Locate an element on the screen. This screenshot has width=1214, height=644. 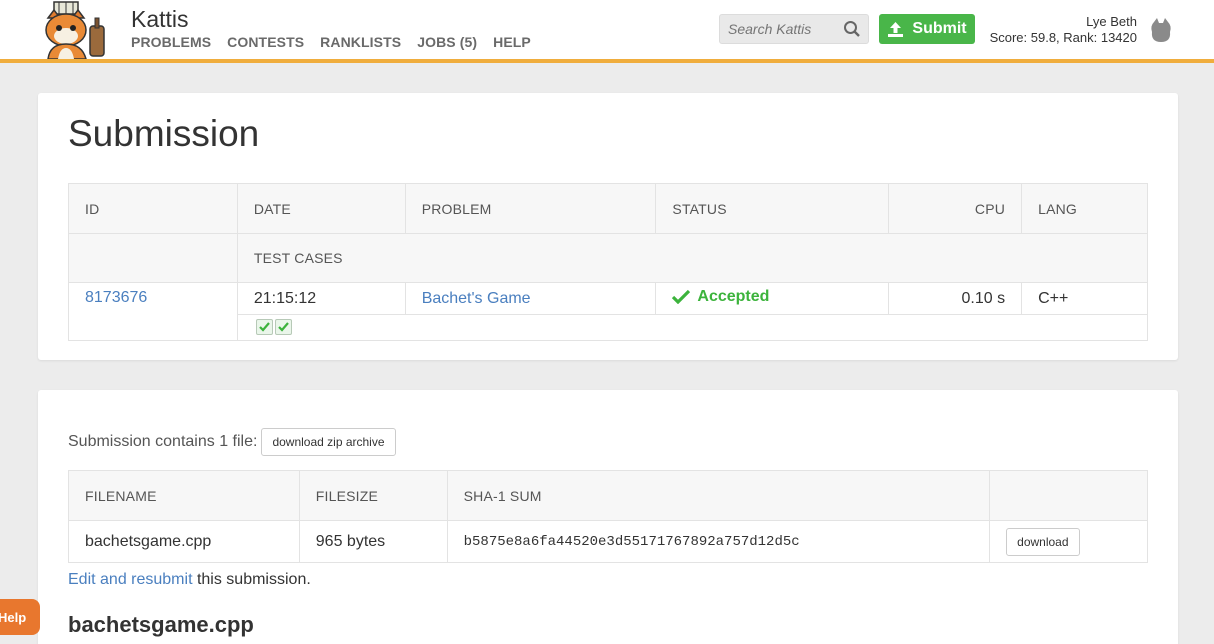
col-filesize: FILESIZE is located at coordinates (373, 495).